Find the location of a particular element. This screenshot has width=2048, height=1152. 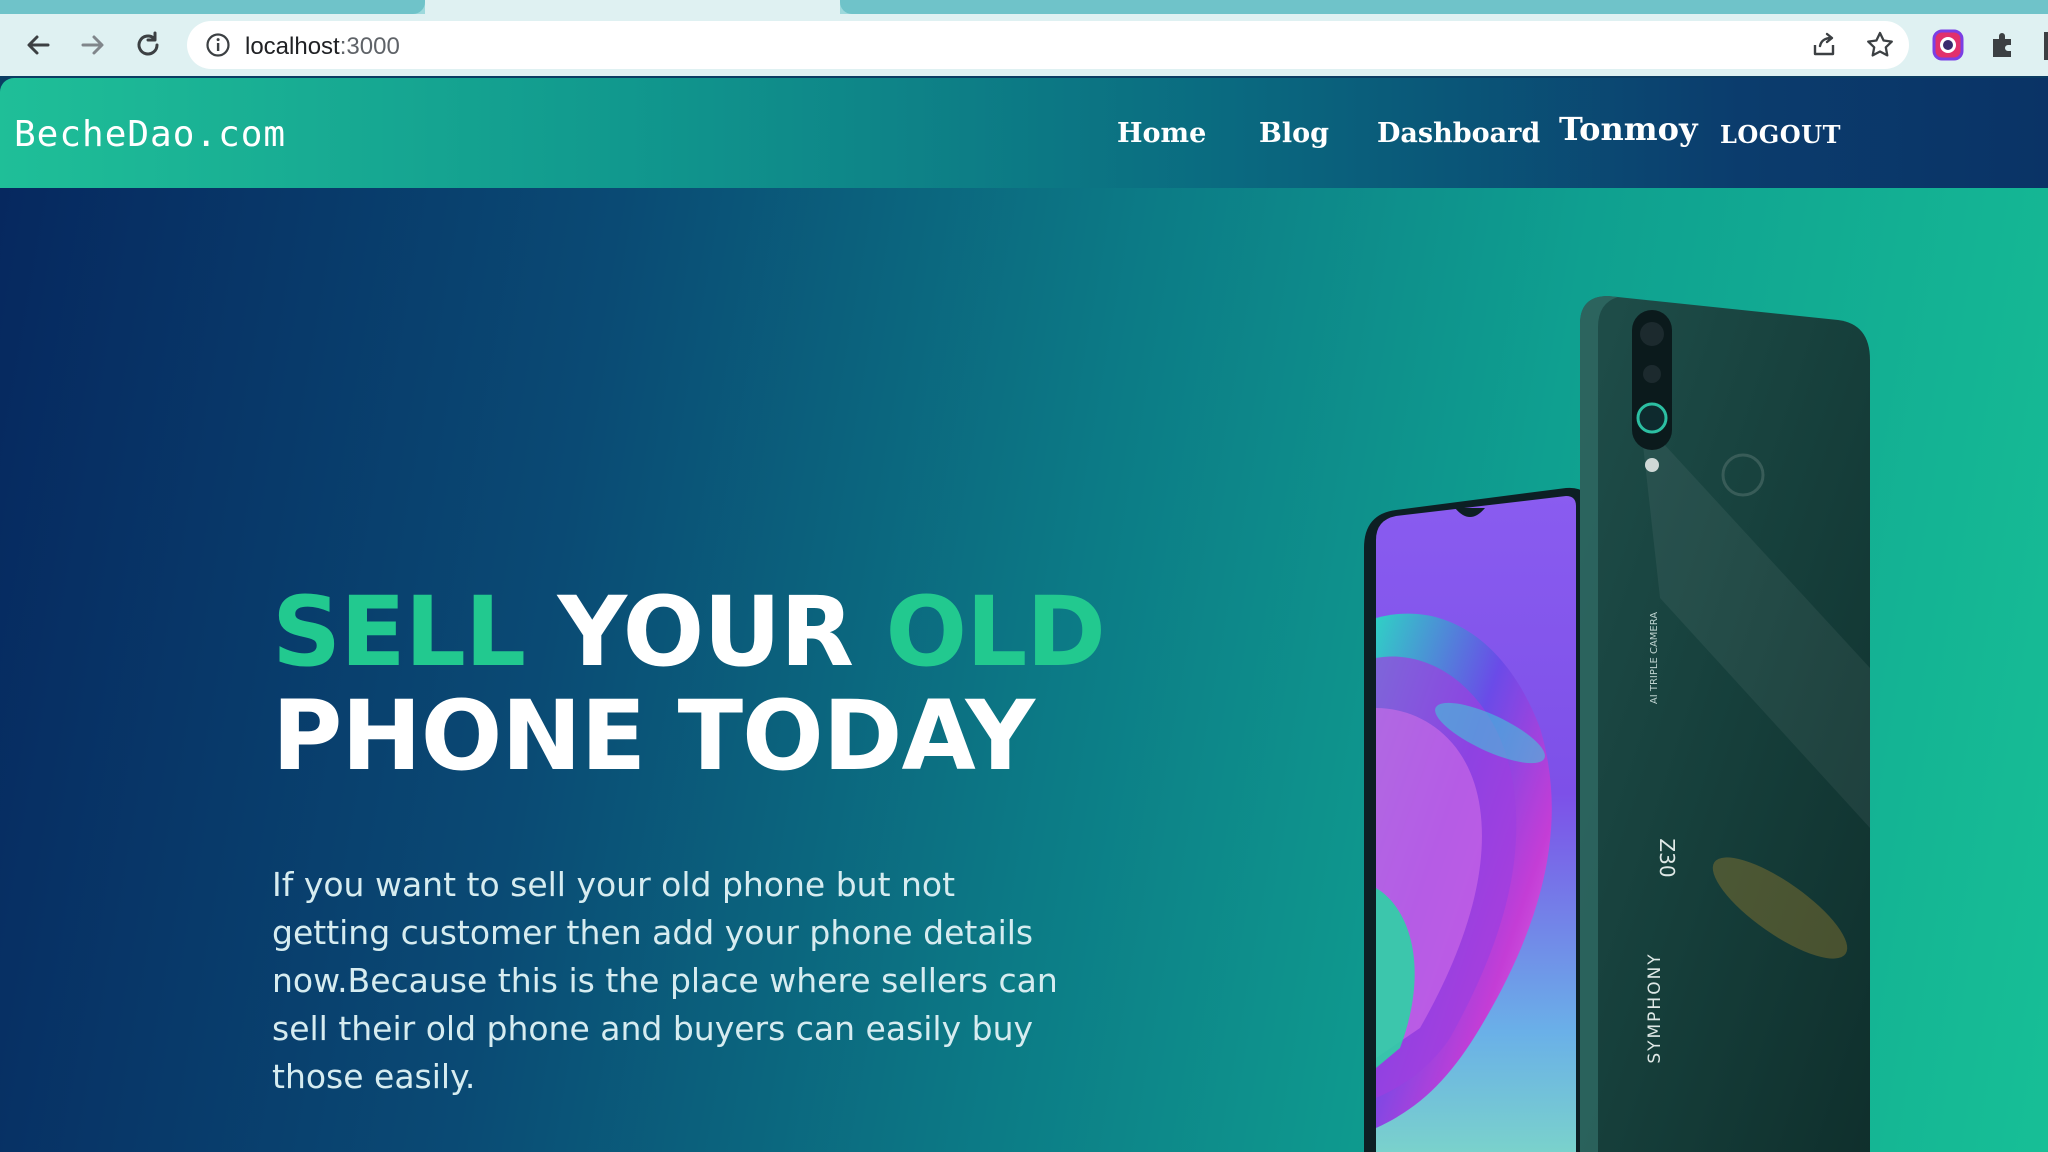

url-host: localhost is located at coordinates (292, 46).